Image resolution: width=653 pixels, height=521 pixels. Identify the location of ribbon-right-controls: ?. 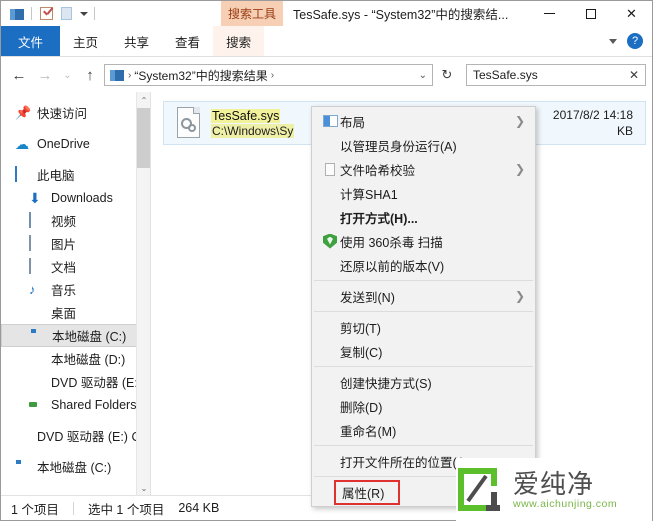
(630, 41).